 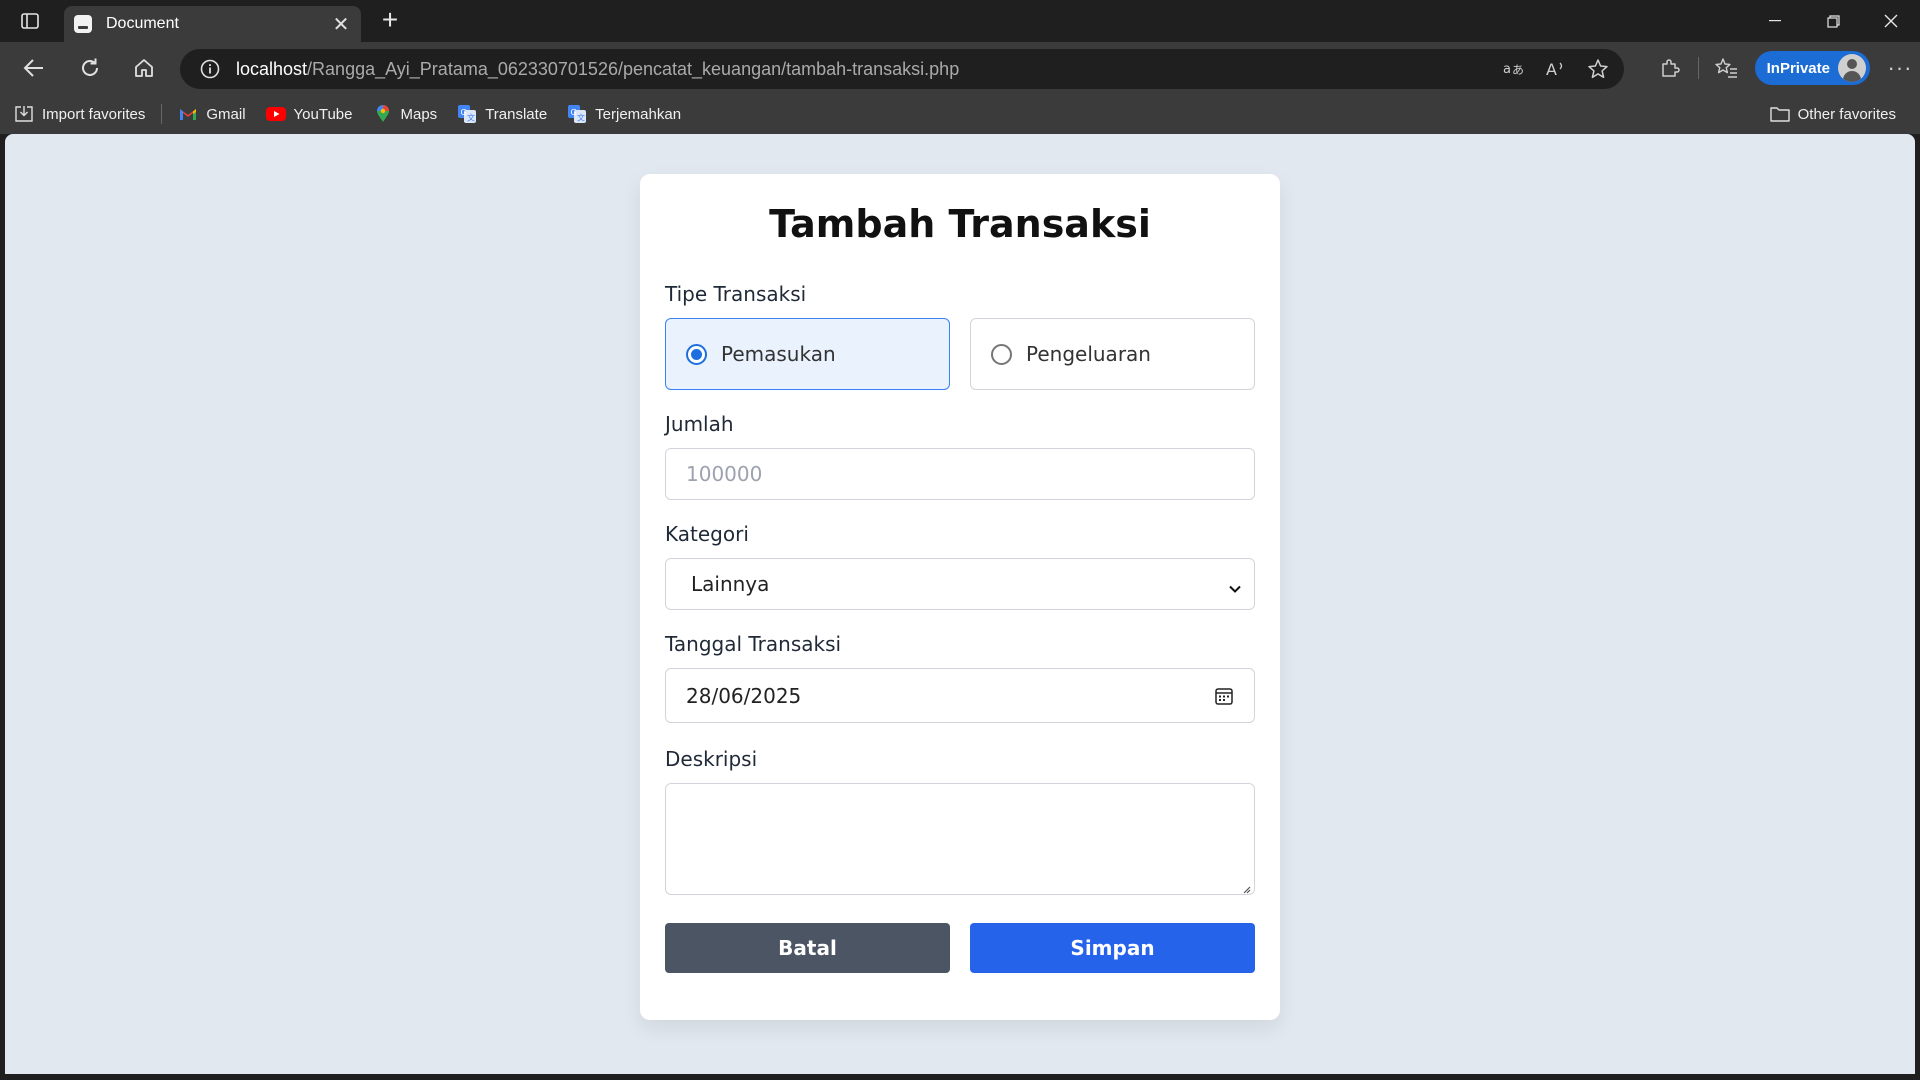 I want to click on inprivate-badge: InPrivate, so click(x=1812, y=68).